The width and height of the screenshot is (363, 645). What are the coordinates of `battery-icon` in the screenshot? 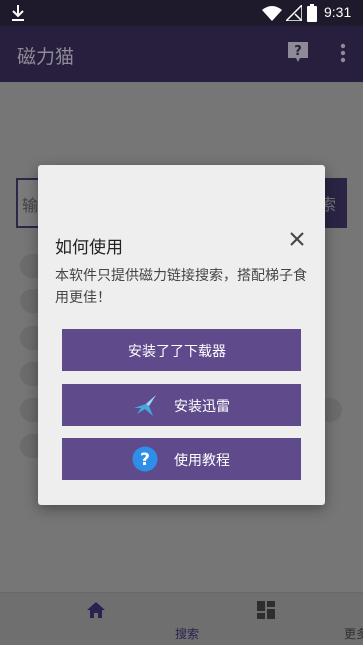 It's located at (312, 13).